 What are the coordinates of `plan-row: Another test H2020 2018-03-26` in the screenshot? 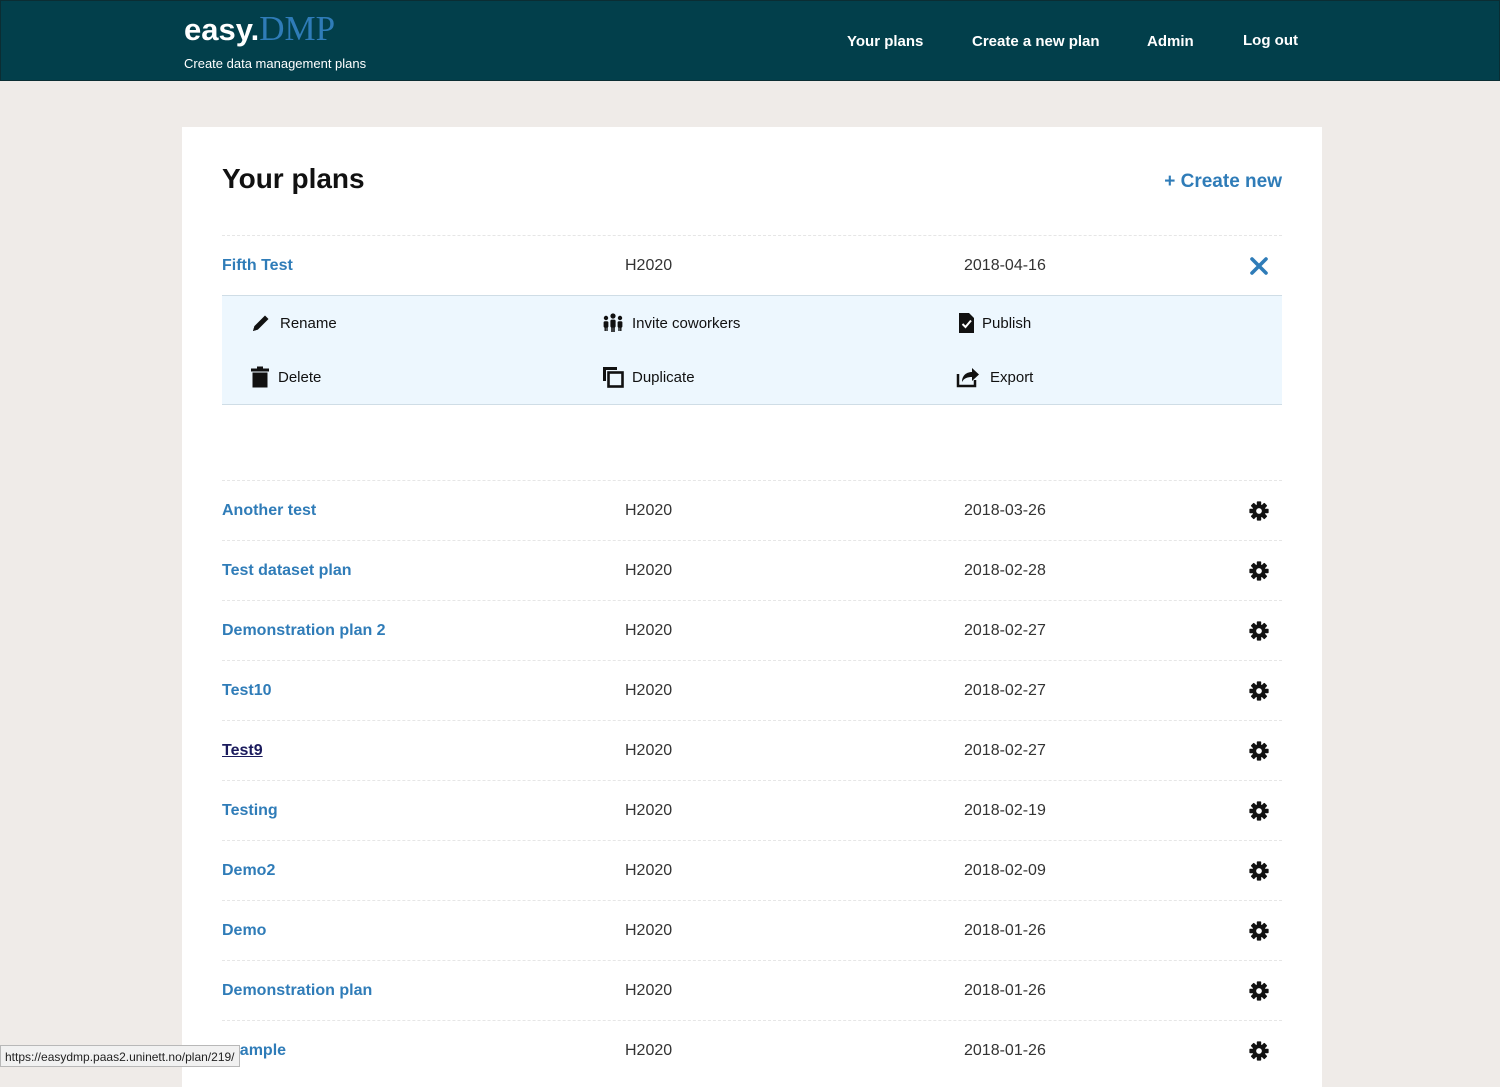 It's located at (752, 510).